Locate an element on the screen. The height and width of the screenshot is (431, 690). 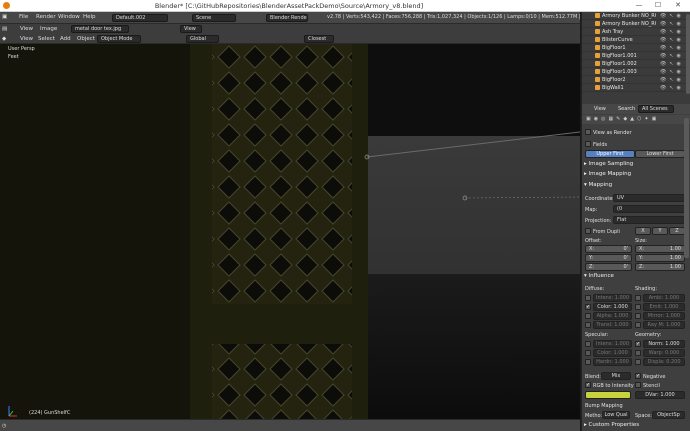
viewport-menu-view: View is located at coordinates (26, 39).